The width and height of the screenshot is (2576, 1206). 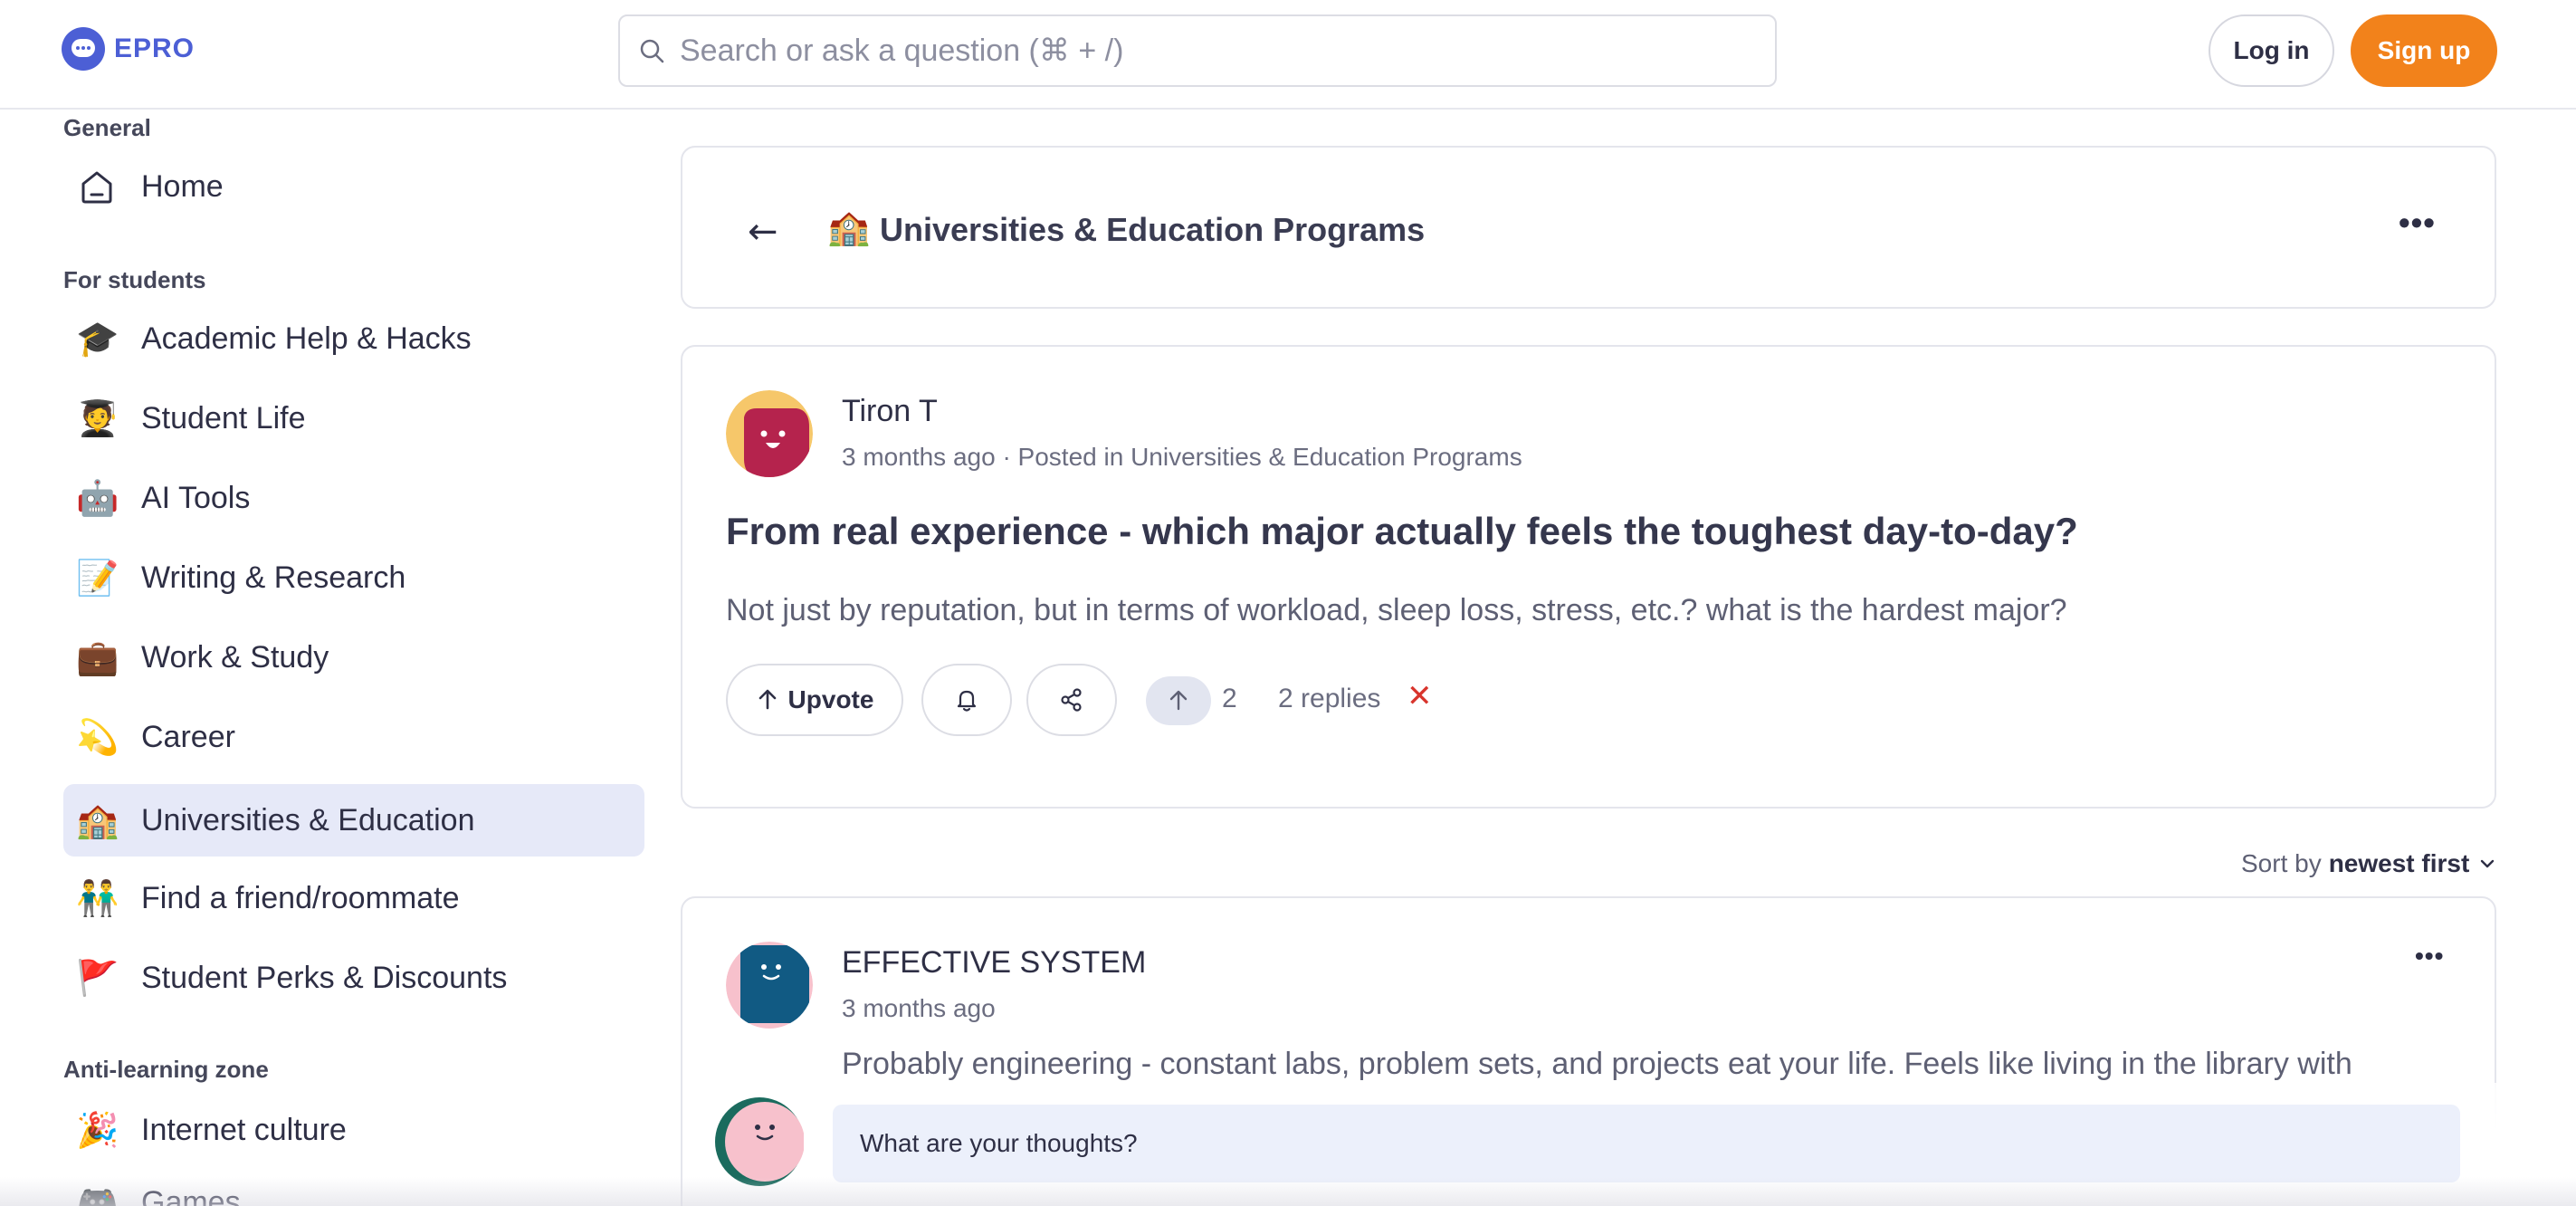 I want to click on chevron-down-icon, so click(x=2488, y=863).